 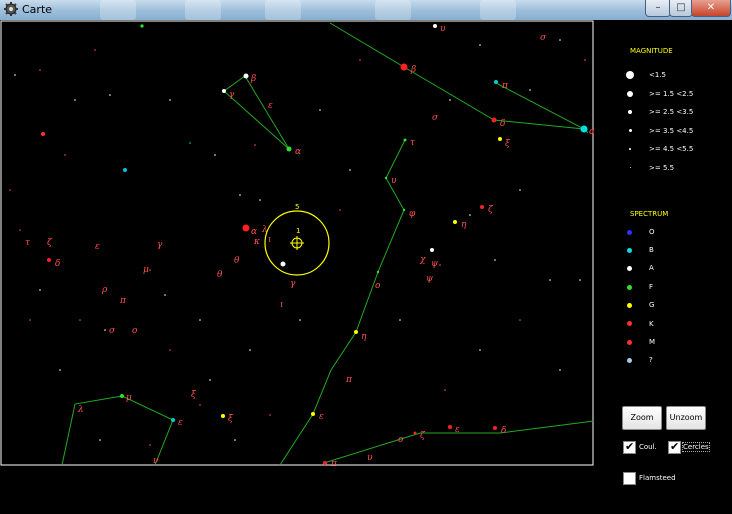 I want to click on gear-icon, so click(x=11, y=9).